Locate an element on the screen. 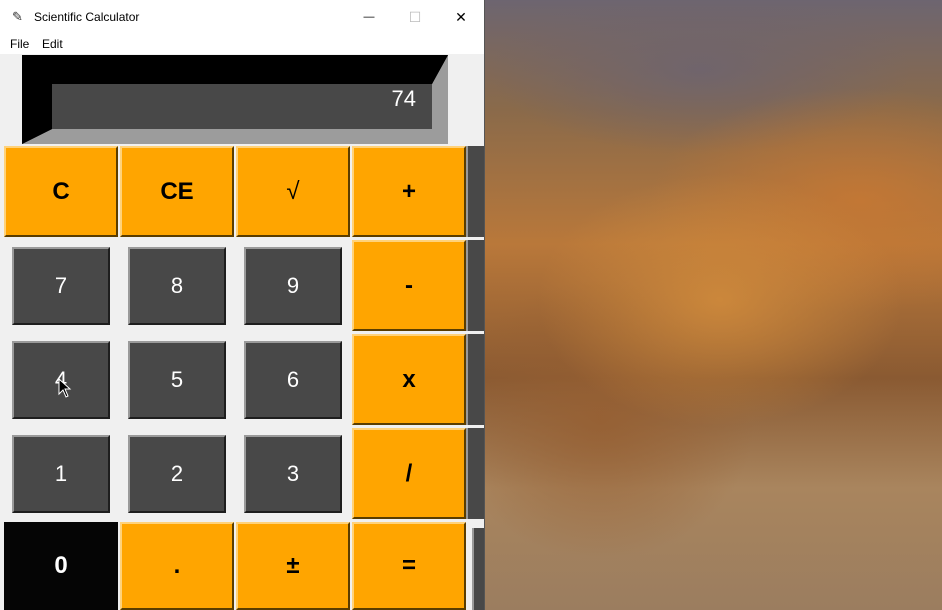  minus-button: - is located at coordinates (409, 285).